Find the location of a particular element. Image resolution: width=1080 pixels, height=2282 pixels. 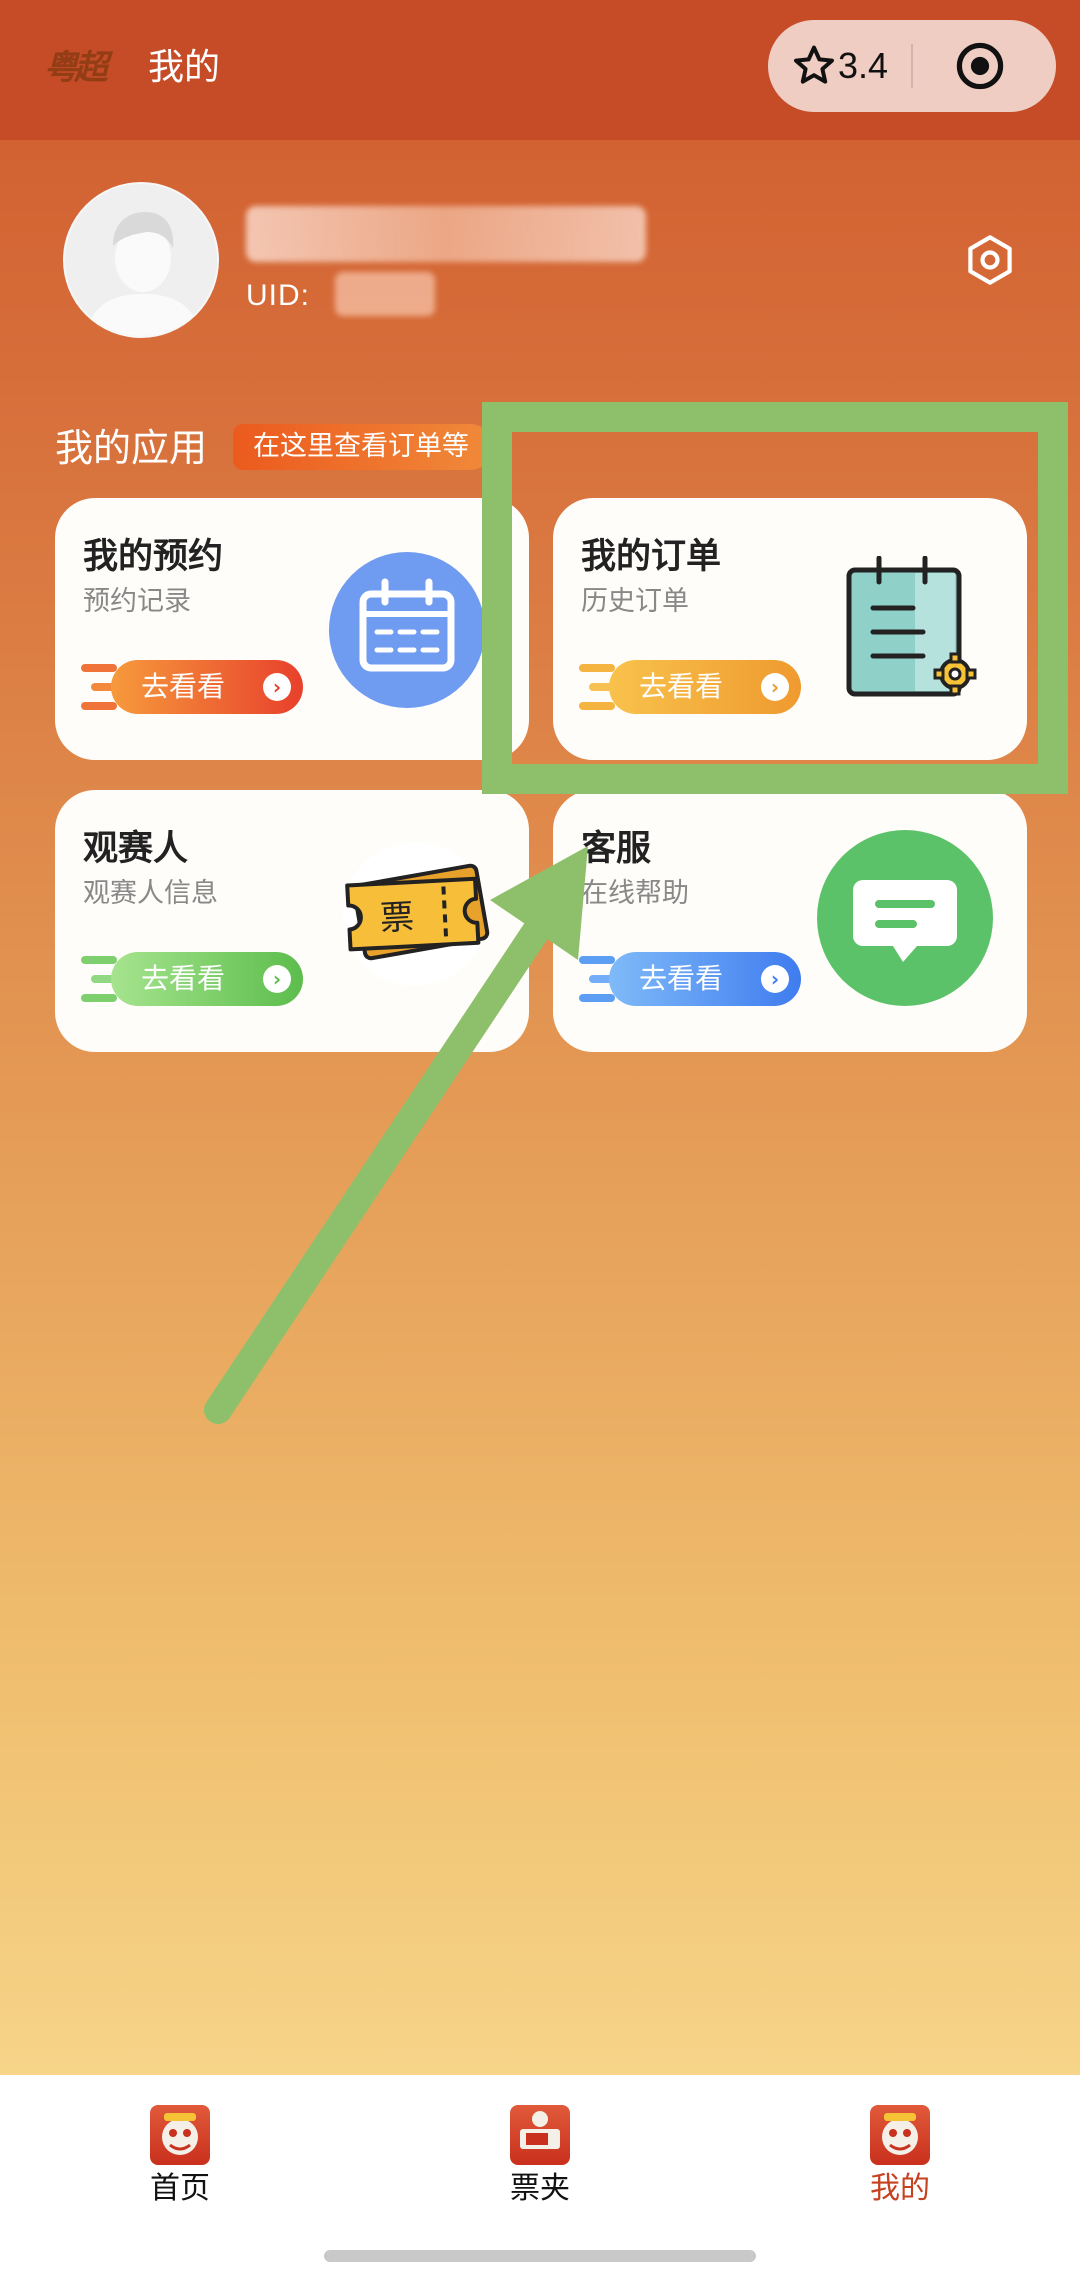

card-title: 我的订单 is located at coordinates (651, 557).